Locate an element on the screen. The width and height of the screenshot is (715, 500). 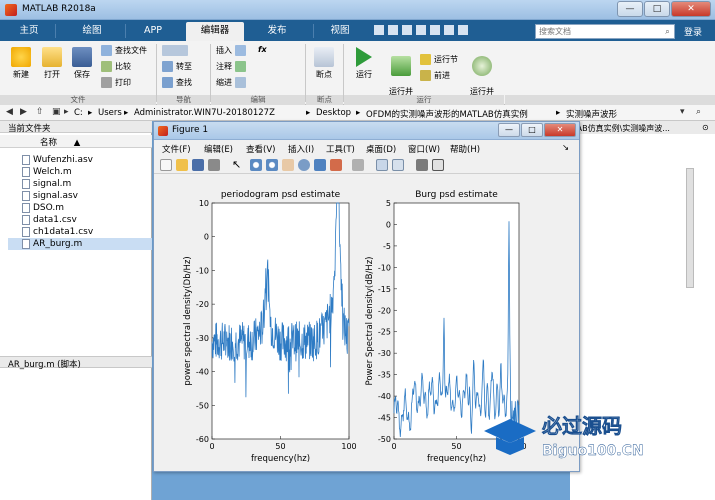
legend-icon is located at coordinates (398, 165).